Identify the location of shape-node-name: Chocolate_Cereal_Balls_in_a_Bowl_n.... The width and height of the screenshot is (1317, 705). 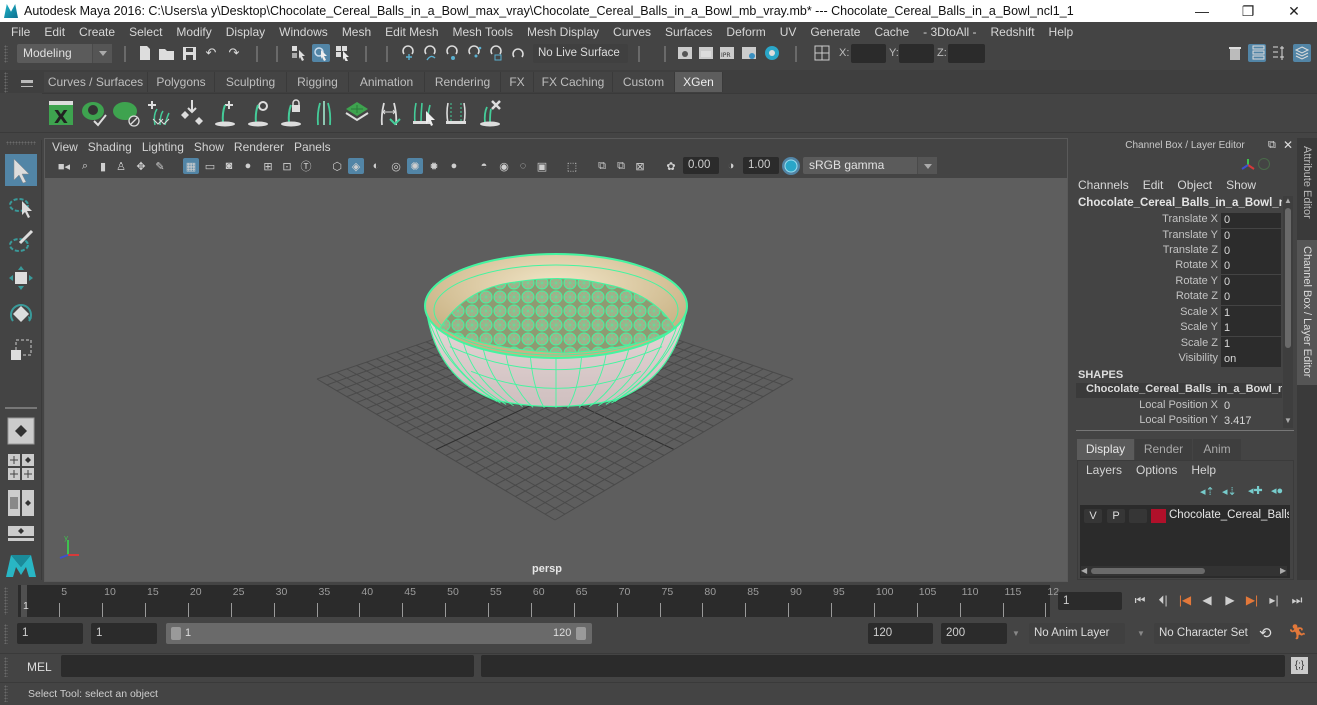
(1179, 390).